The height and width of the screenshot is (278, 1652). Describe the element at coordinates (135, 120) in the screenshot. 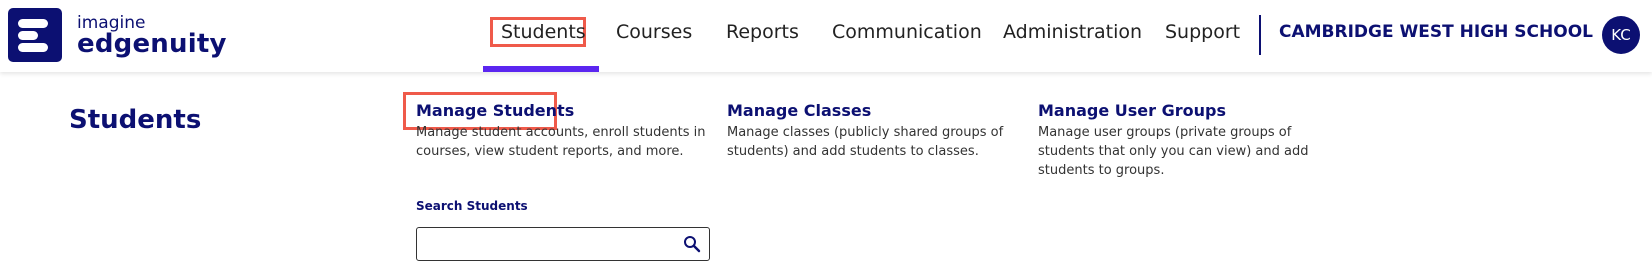

I see `page-title: Students` at that location.